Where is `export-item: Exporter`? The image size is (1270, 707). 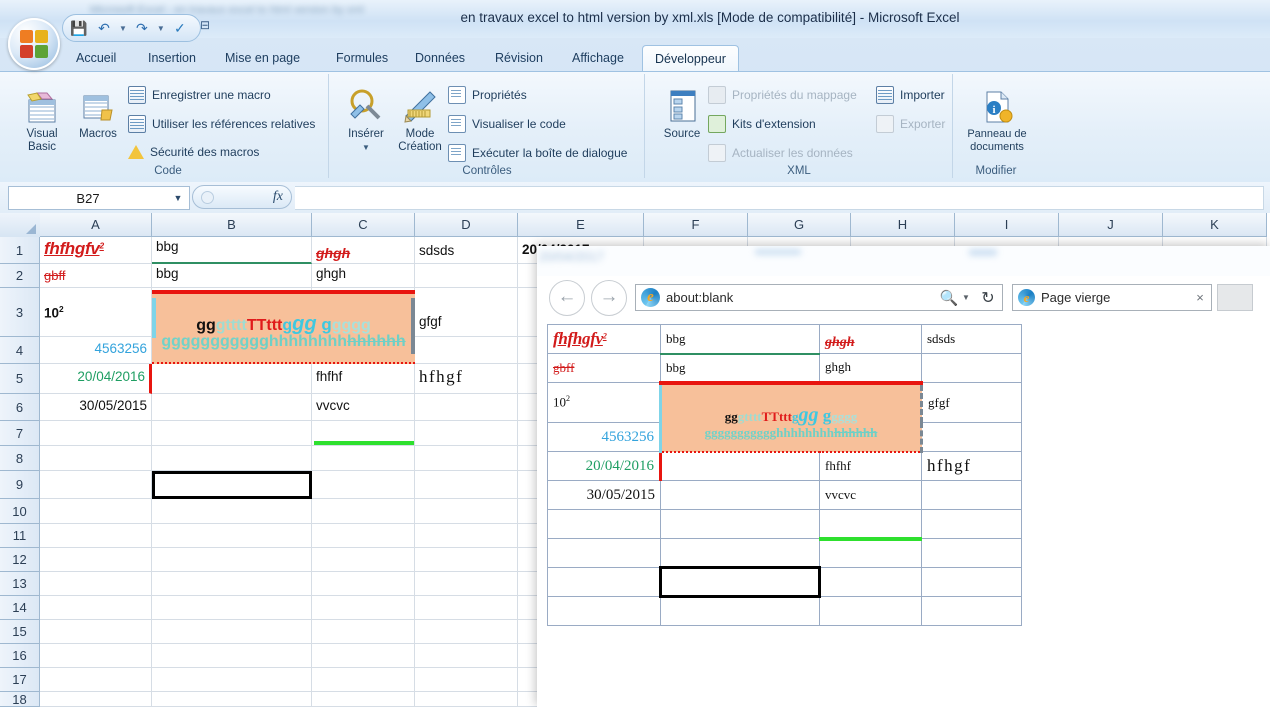
export-item: Exporter is located at coordinates (910, 124).